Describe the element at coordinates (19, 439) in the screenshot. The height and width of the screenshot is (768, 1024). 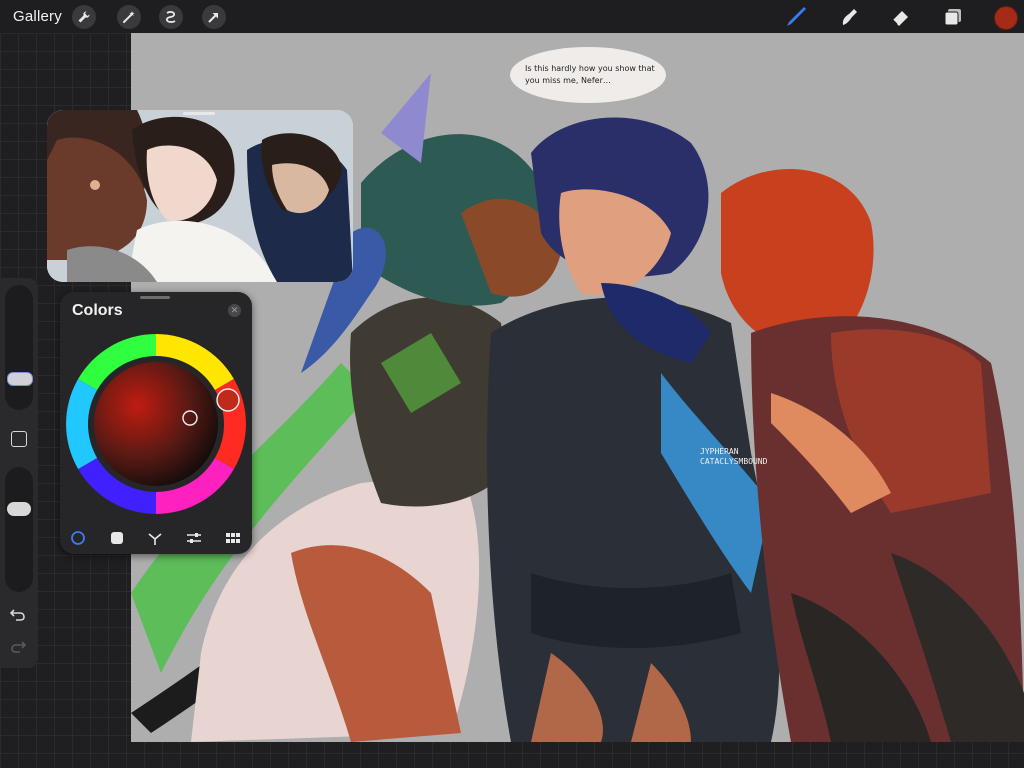
I see `square-icon` at that location.